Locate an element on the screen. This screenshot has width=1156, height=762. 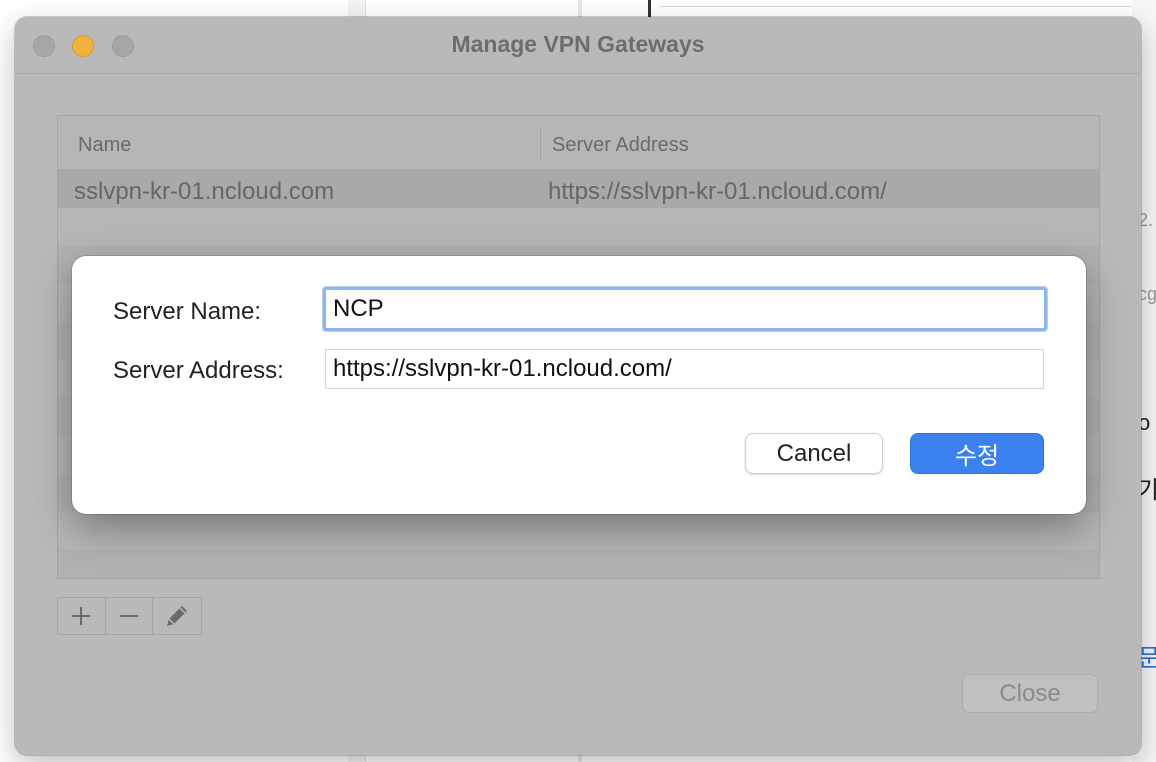
plus-icon is located at coordinates (81, 616).